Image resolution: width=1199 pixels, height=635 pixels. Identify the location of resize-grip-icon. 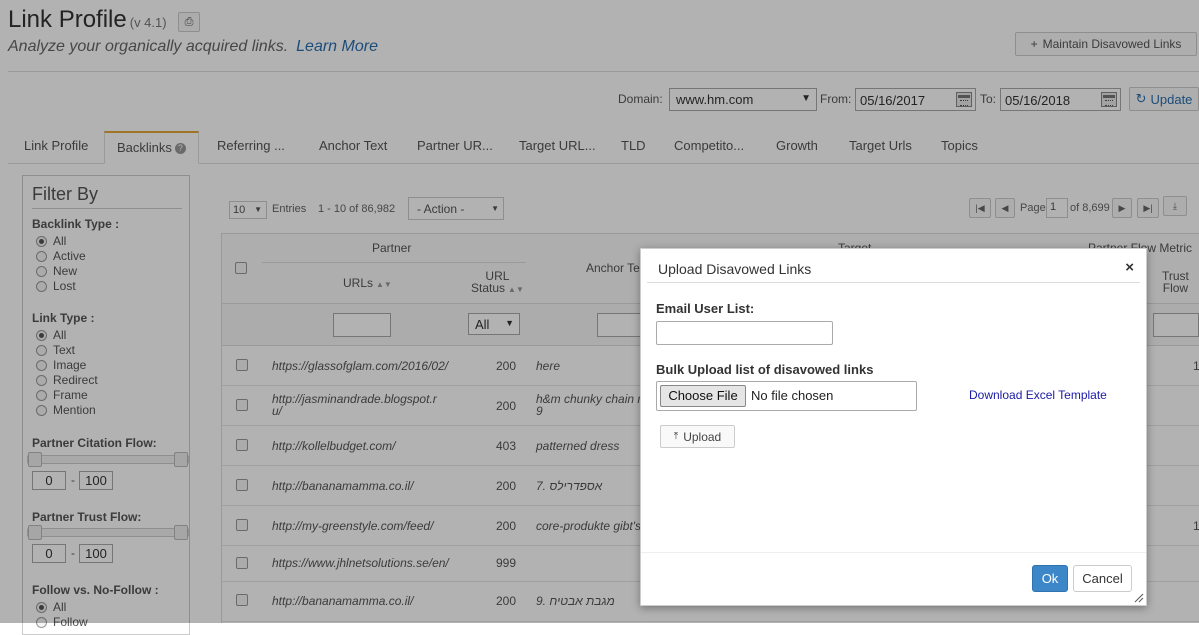
(1138, 597).